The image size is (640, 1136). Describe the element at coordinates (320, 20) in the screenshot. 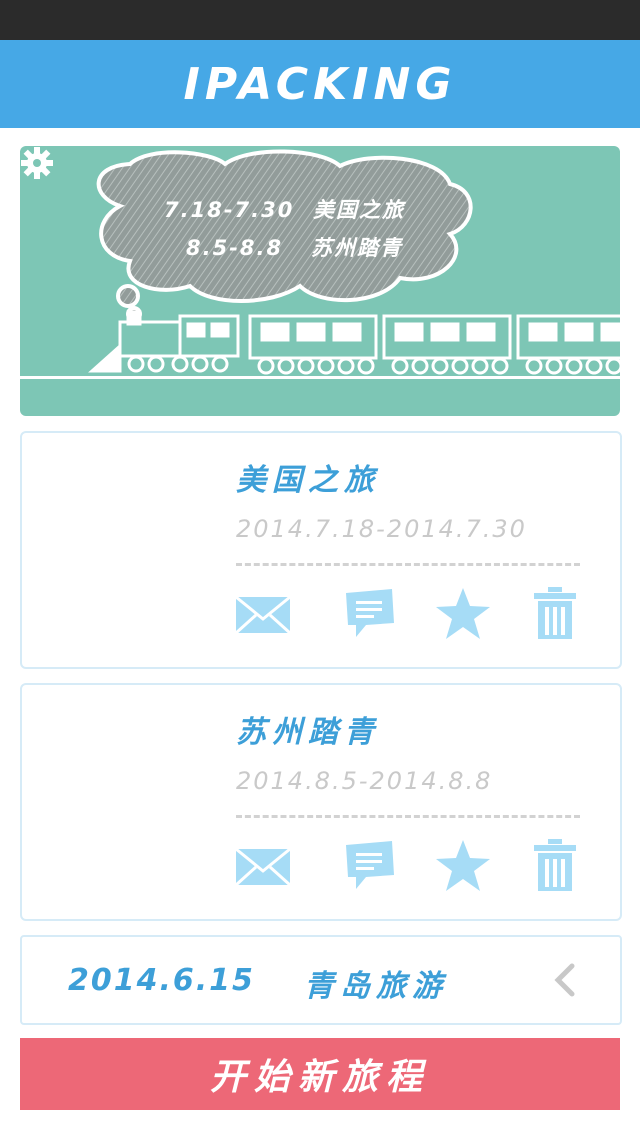

I see `status-bar` at that location.